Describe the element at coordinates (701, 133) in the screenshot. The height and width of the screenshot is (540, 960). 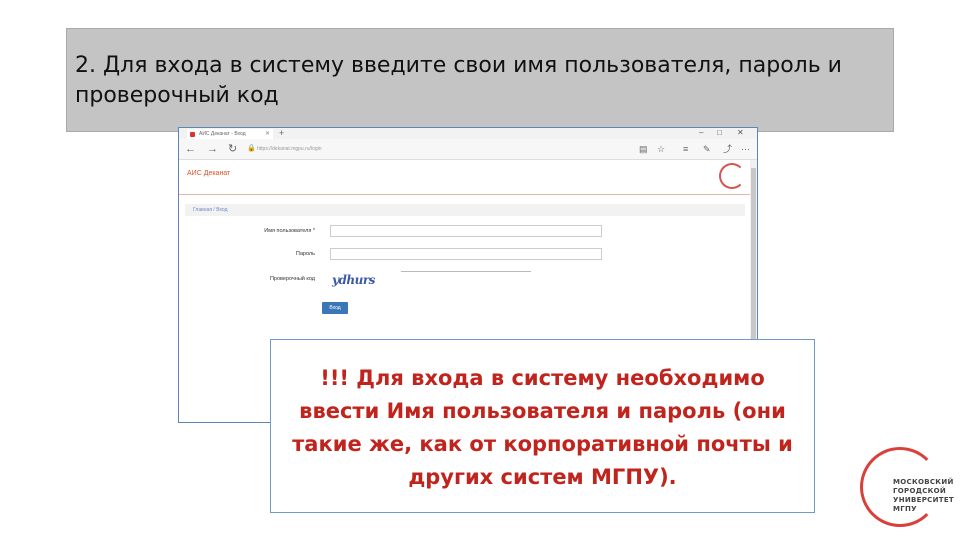
I see `minimize-icon: –` at that location.